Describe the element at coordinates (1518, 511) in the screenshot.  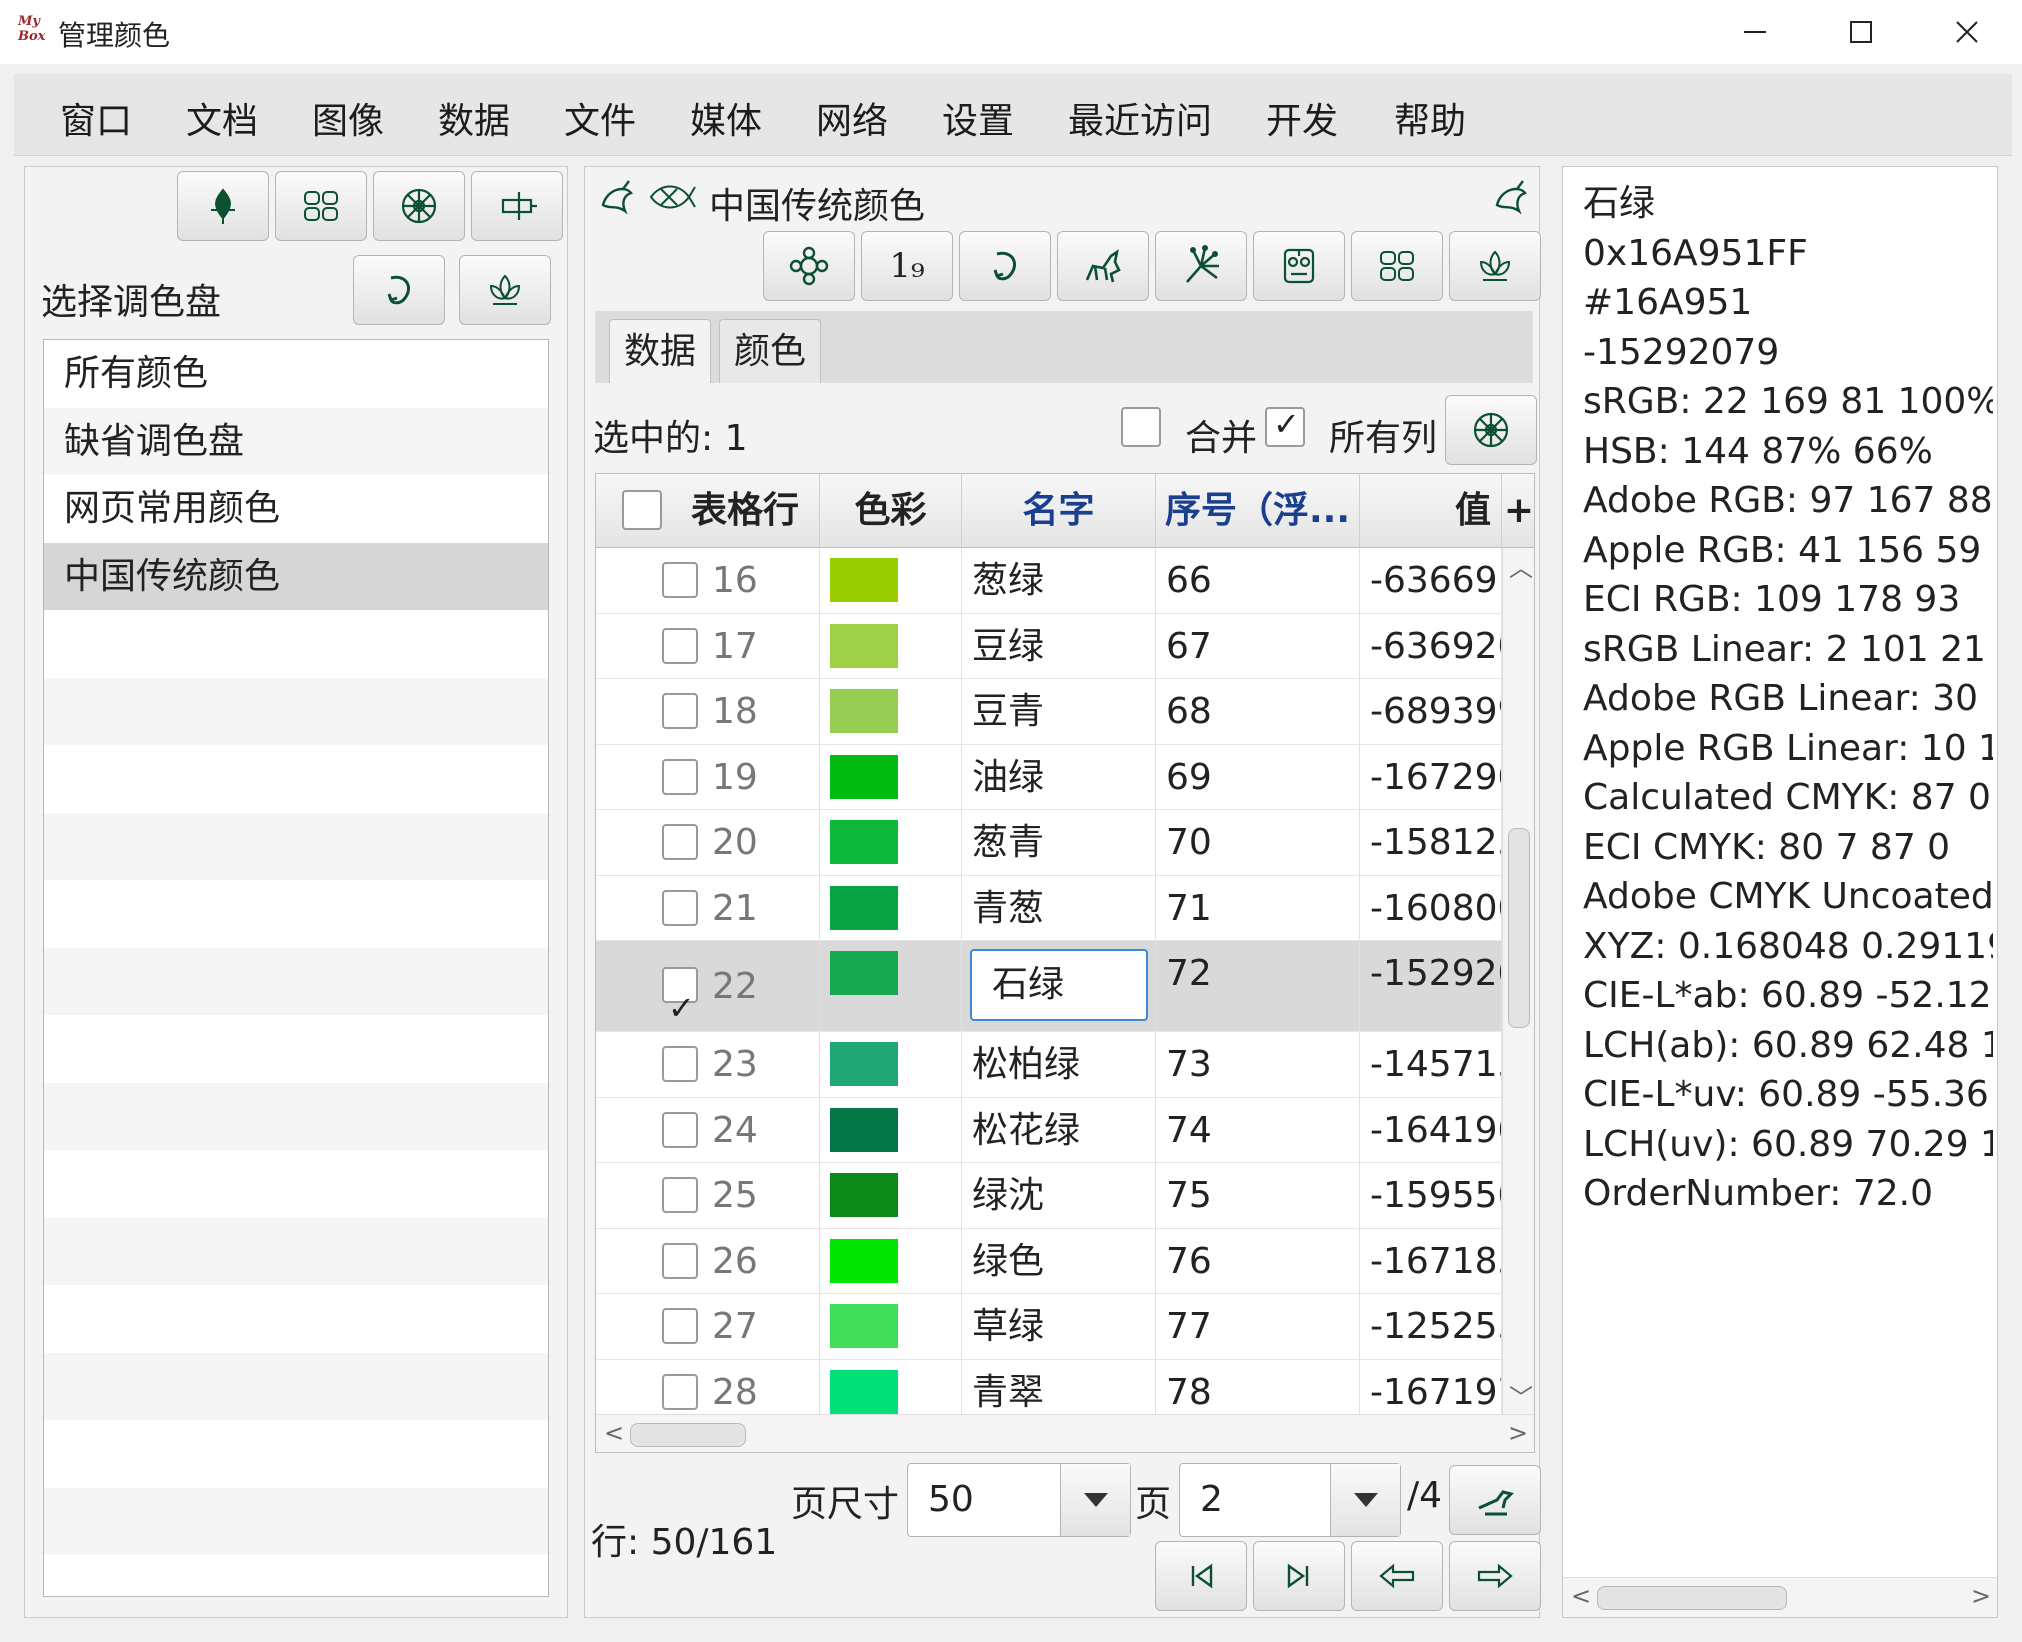
I see `add-column-button: +` at that location.